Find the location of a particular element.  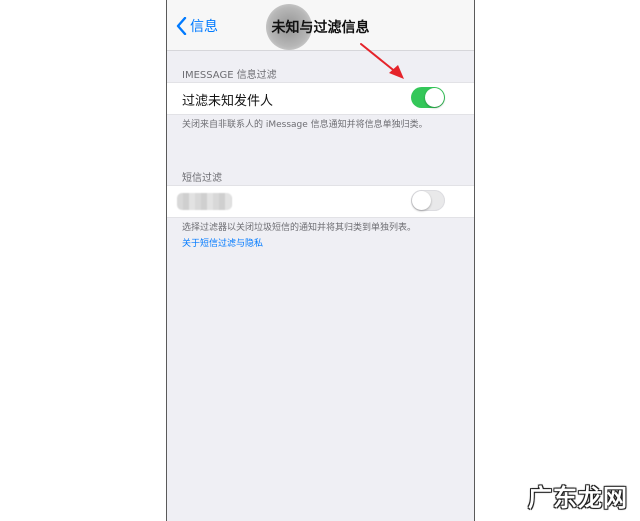

sms-filter-privacy-link: 关于短信过滤与隐私 is located at coordinates (222, 242).